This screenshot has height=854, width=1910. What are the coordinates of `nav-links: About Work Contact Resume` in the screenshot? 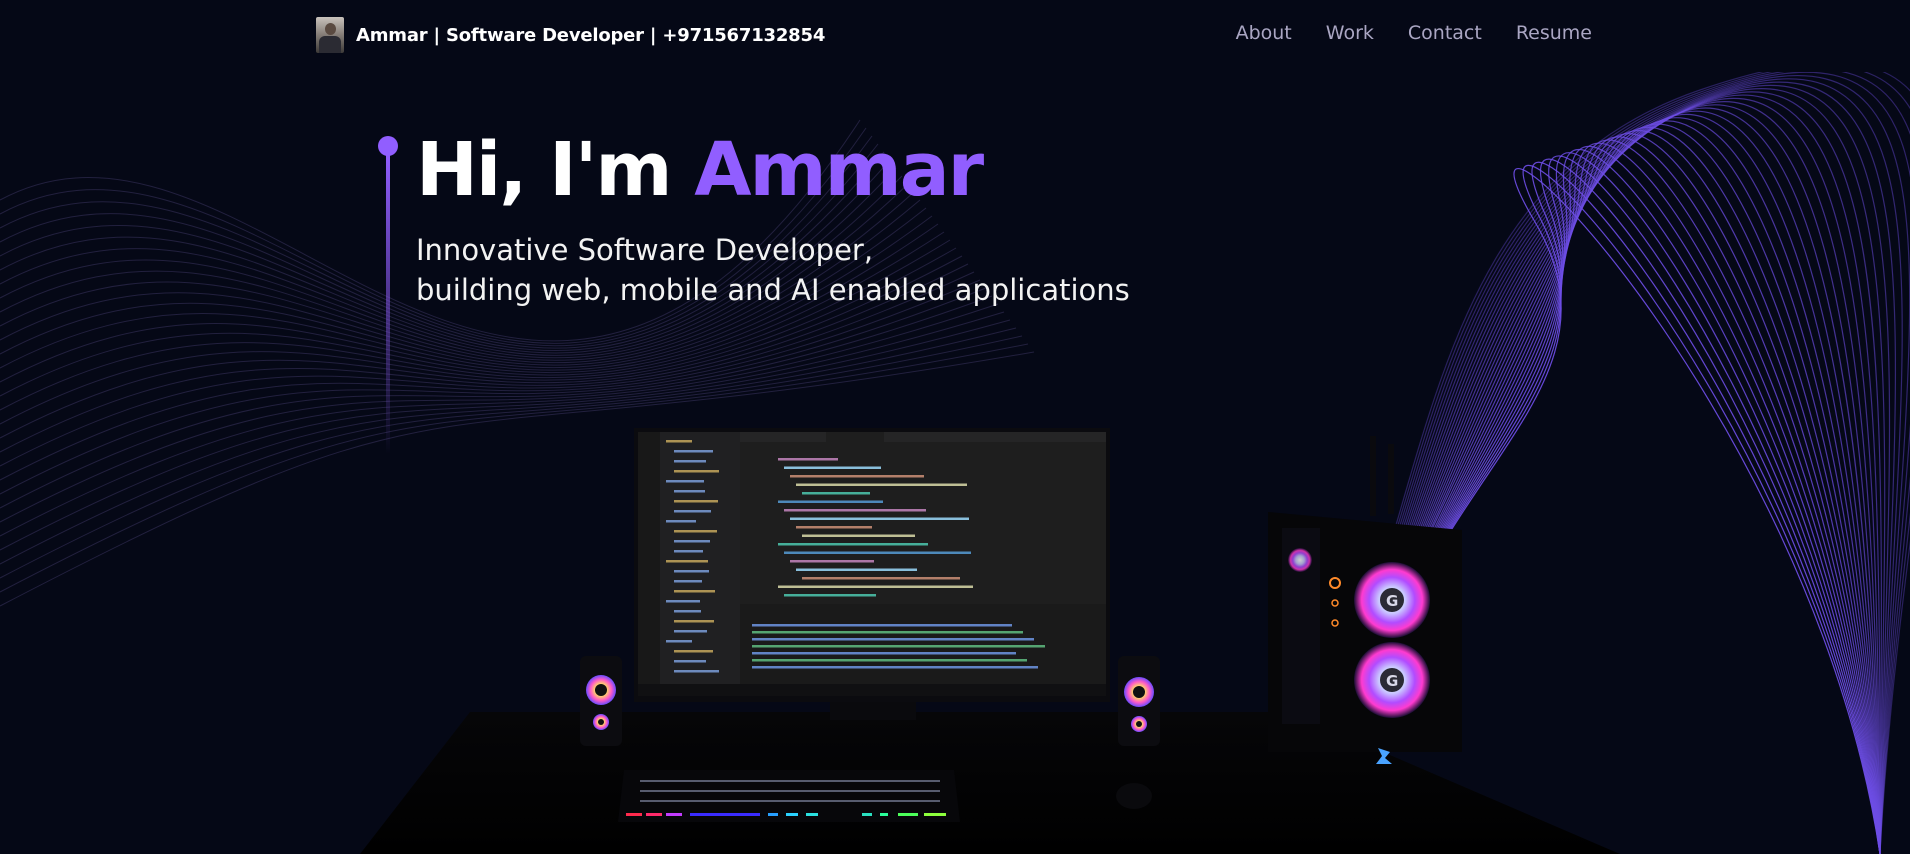 It's located at (1414, 33).